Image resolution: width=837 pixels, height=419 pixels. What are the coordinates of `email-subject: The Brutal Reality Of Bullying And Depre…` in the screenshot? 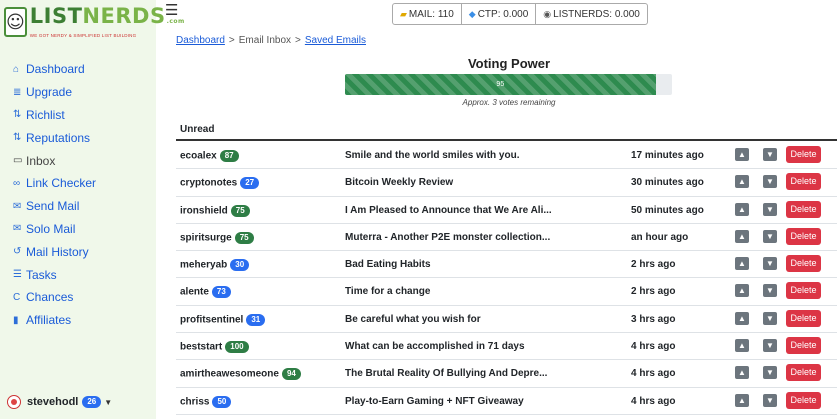 It's located at (446, 373).